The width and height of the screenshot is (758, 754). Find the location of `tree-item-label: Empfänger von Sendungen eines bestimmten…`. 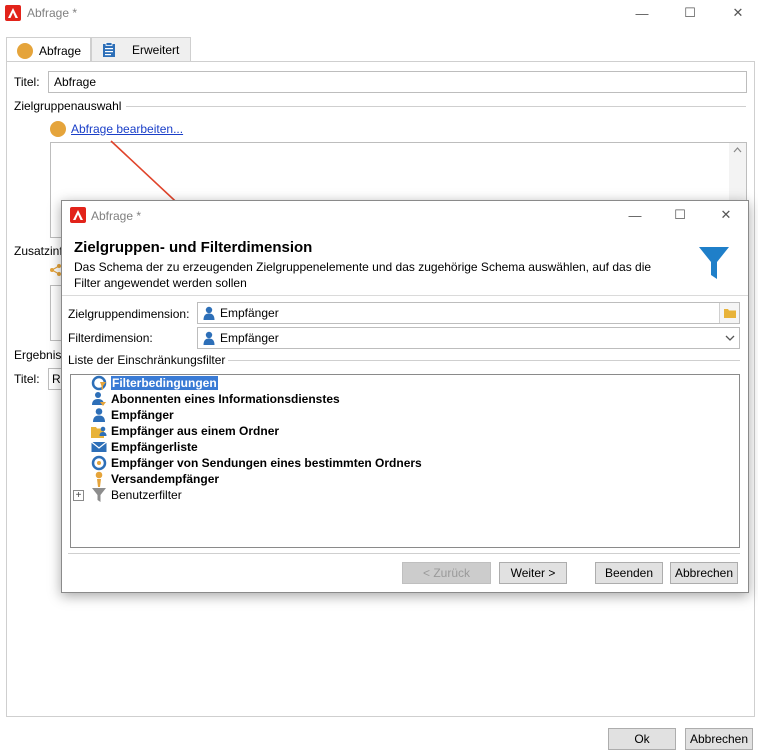

tree-item-label: Empfänger von Sendungen eines bestimmten… is located at coordinates (266, 463).